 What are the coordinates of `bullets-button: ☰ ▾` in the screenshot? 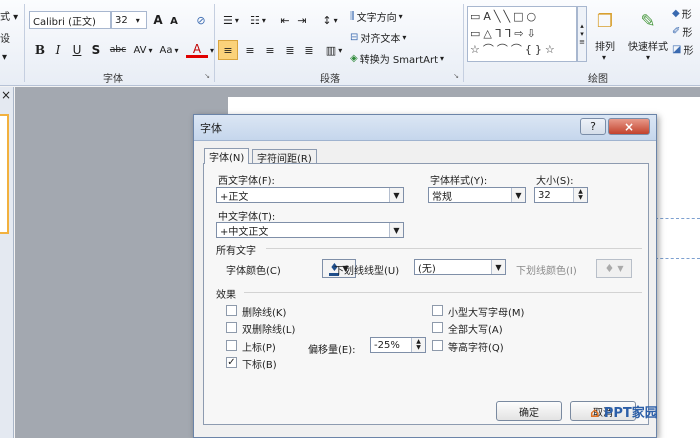 It's located at (231, 20).